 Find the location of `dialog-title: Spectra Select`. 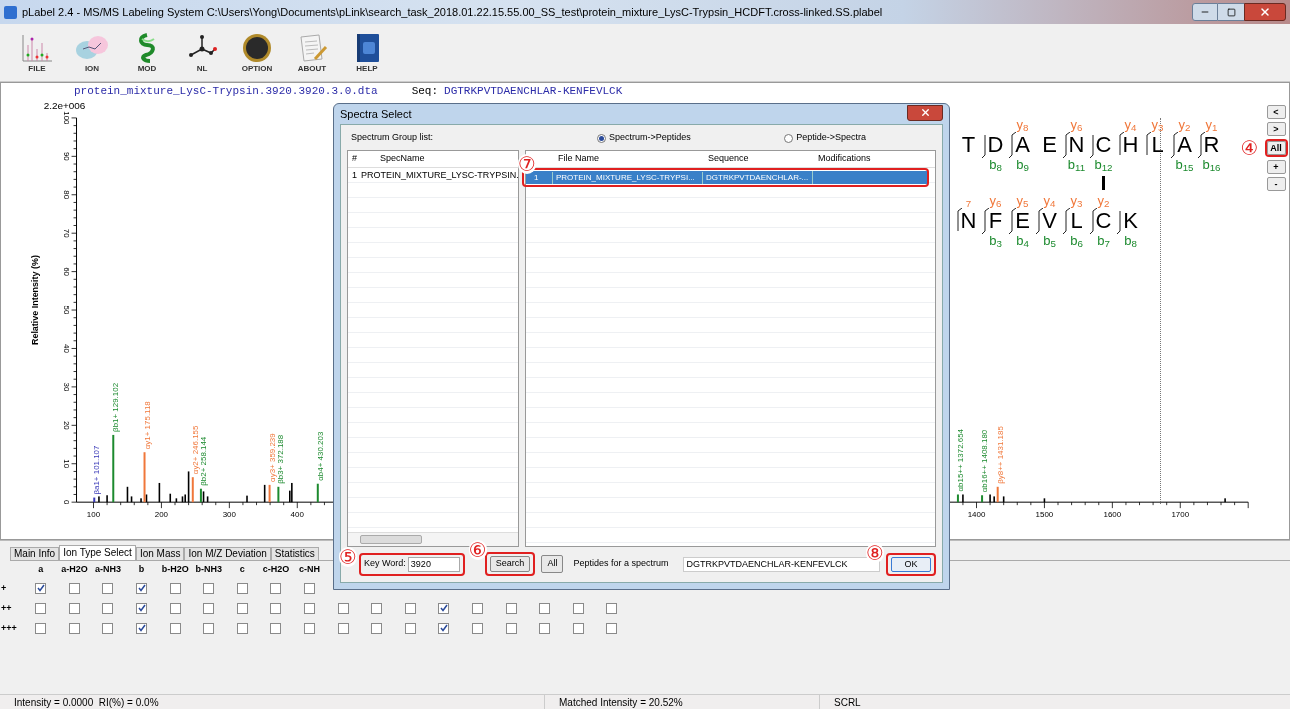

dialog-title: Spectra Select is located at coordinates (376, 114).